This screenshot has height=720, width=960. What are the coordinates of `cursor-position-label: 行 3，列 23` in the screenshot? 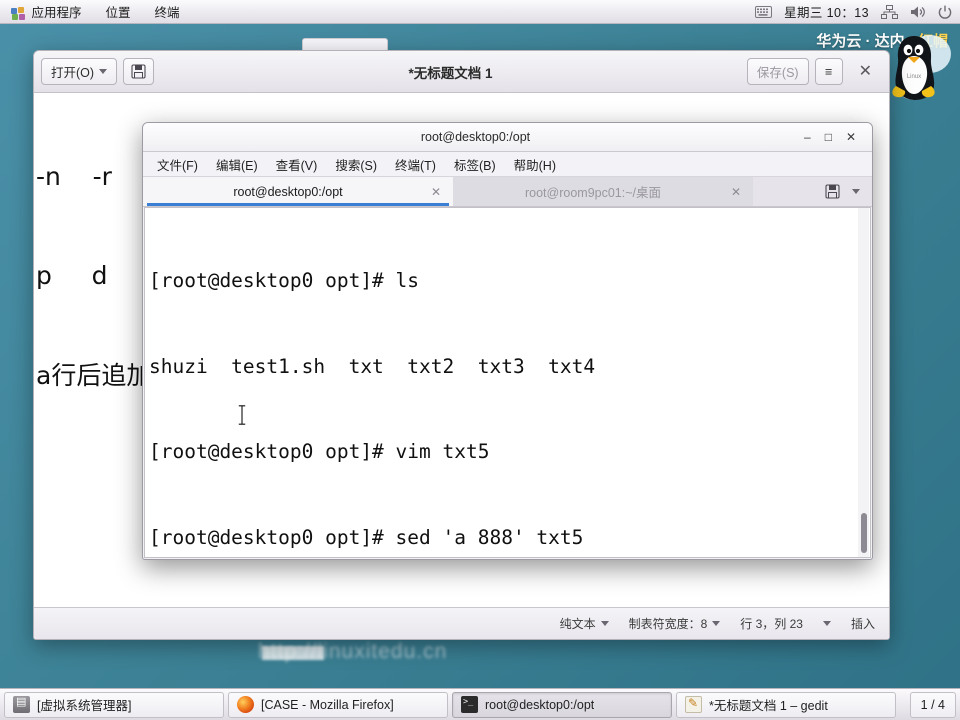 It's located at (771, 624).